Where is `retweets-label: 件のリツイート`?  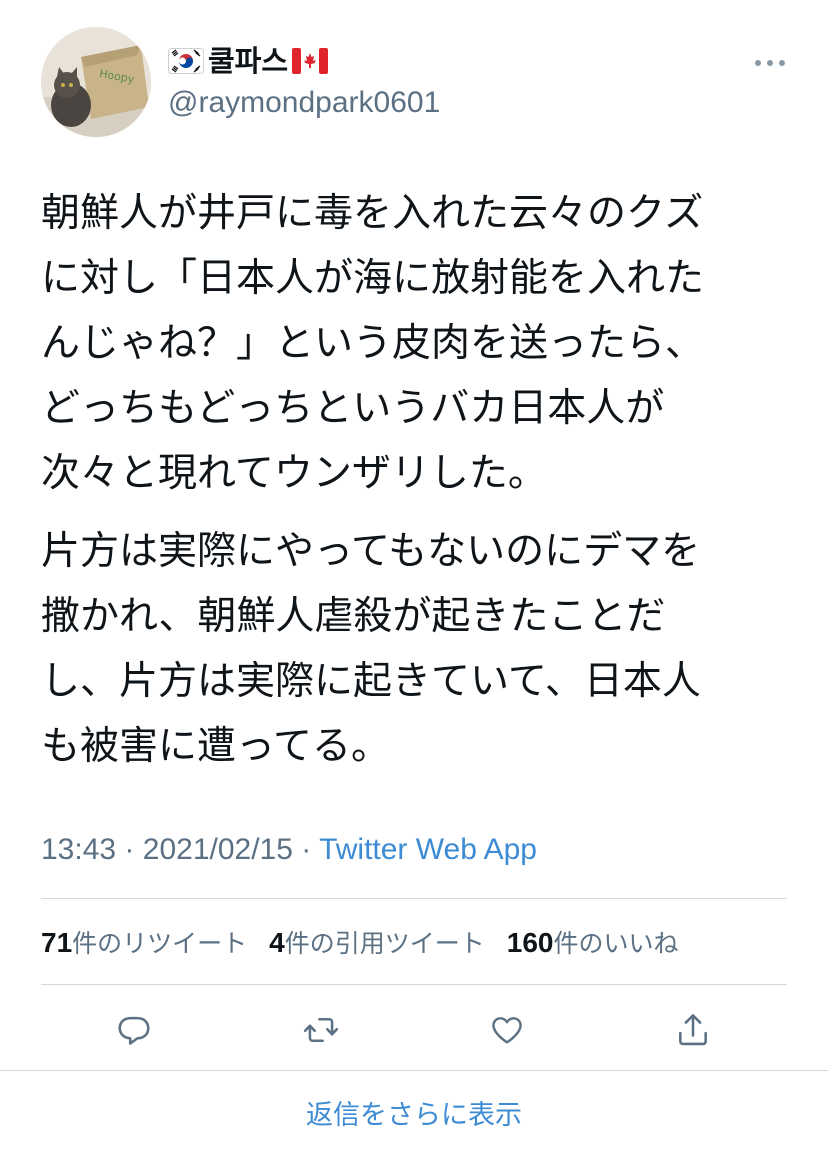 retweets-label: 件のリツイート is located at coordinates (160, 943).